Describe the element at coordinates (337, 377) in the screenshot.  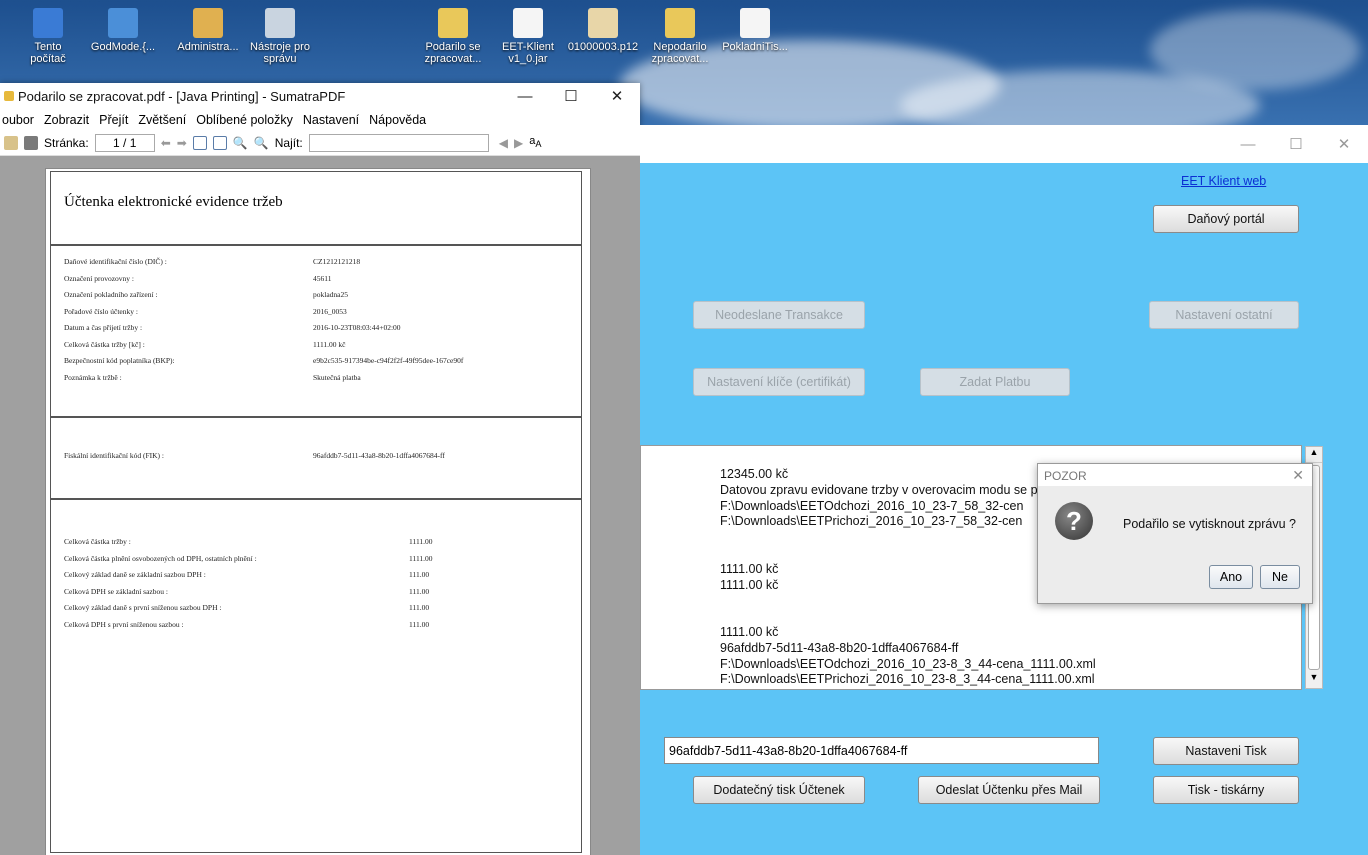
I see `receipt-row-value: Skutečná platba` at that location.